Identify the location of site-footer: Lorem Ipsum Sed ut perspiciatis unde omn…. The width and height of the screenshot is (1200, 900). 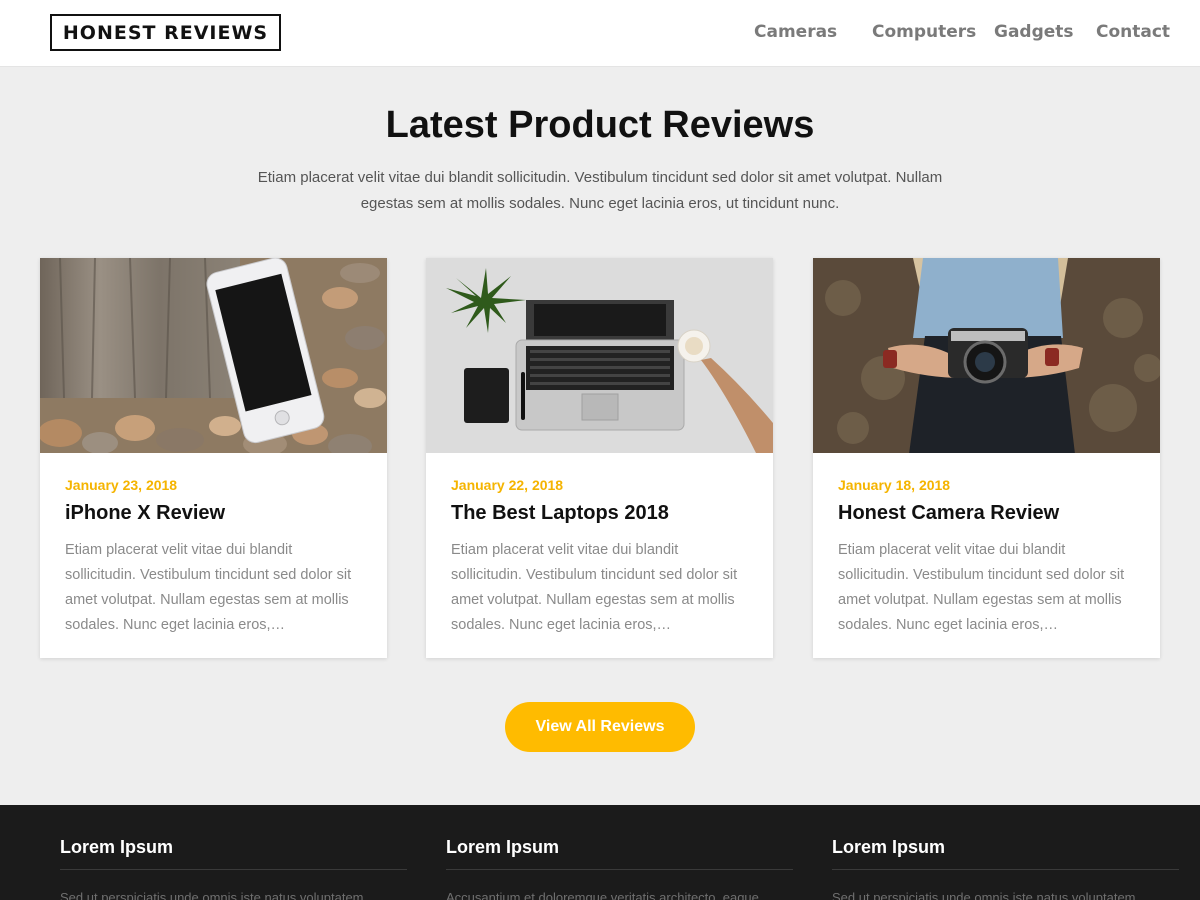
(600, 852).